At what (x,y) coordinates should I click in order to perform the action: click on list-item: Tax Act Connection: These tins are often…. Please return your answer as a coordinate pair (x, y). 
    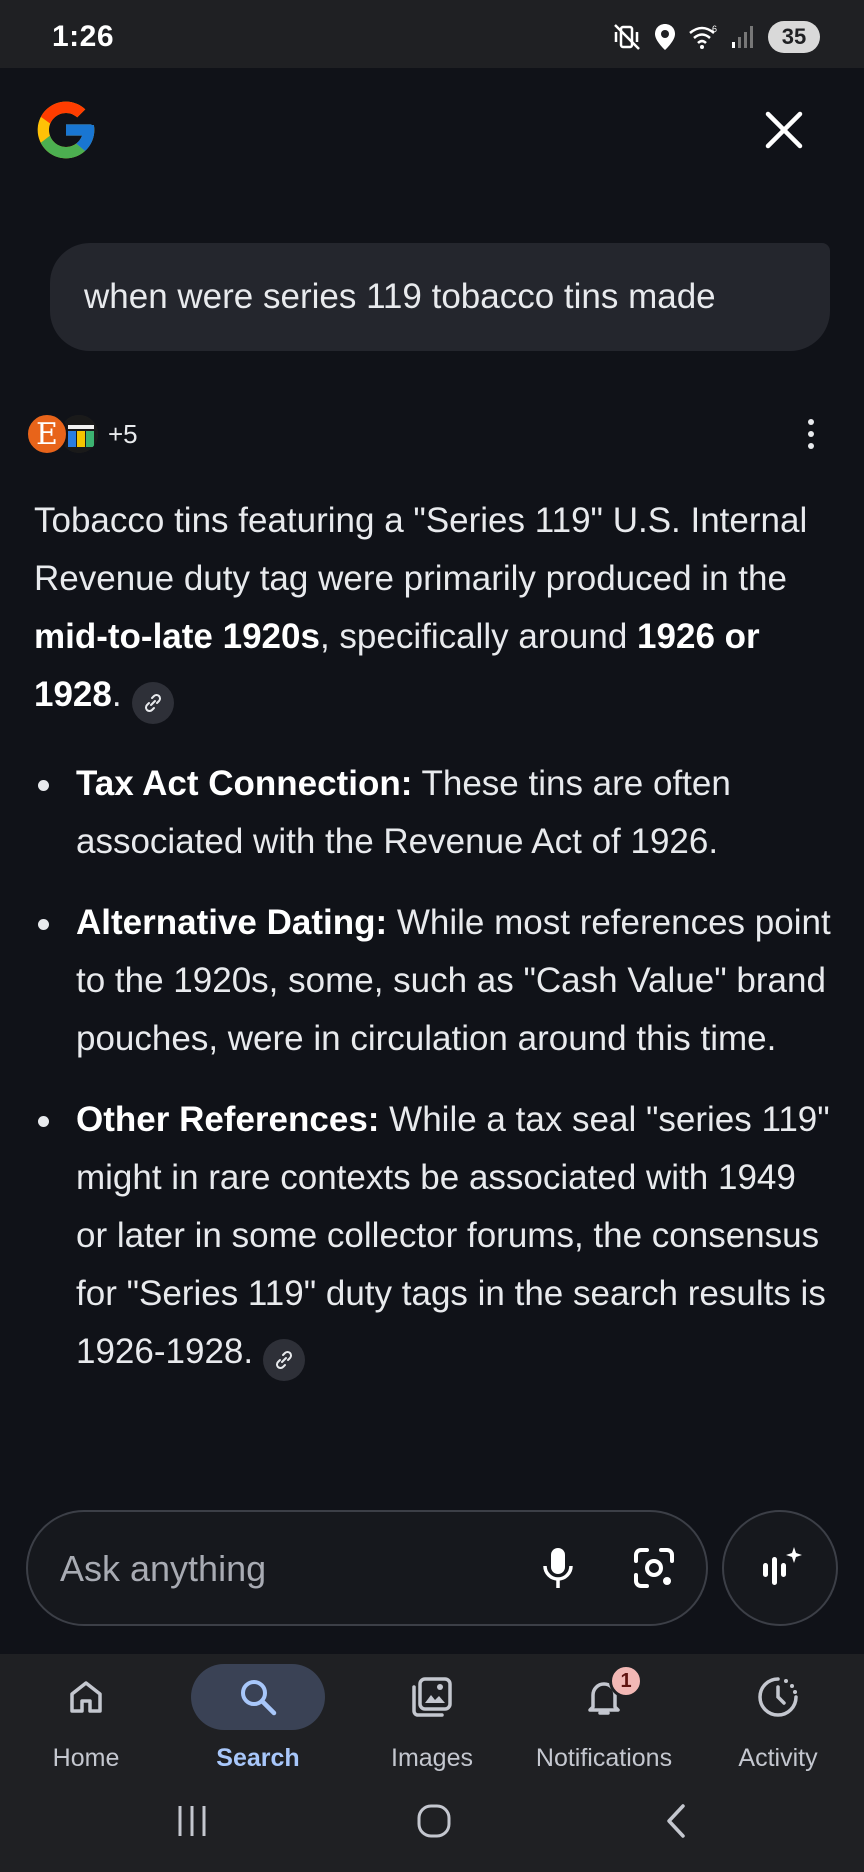
    Looking at the image, I should click on (434, 813).